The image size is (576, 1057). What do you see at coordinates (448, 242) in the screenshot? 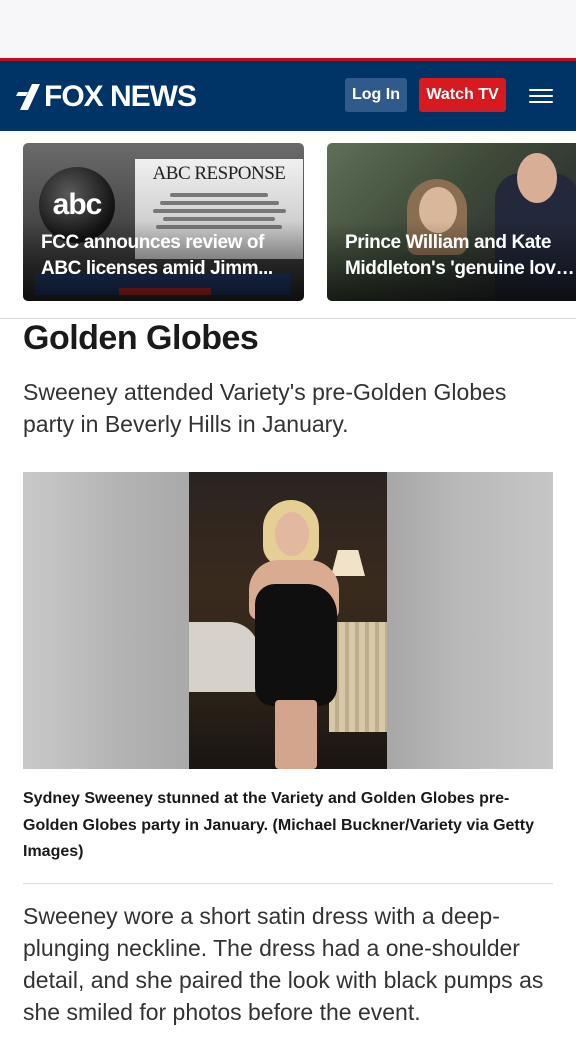
I see `story-card-title-line1: Prince William and Kate` at bounding box center [448, 242].